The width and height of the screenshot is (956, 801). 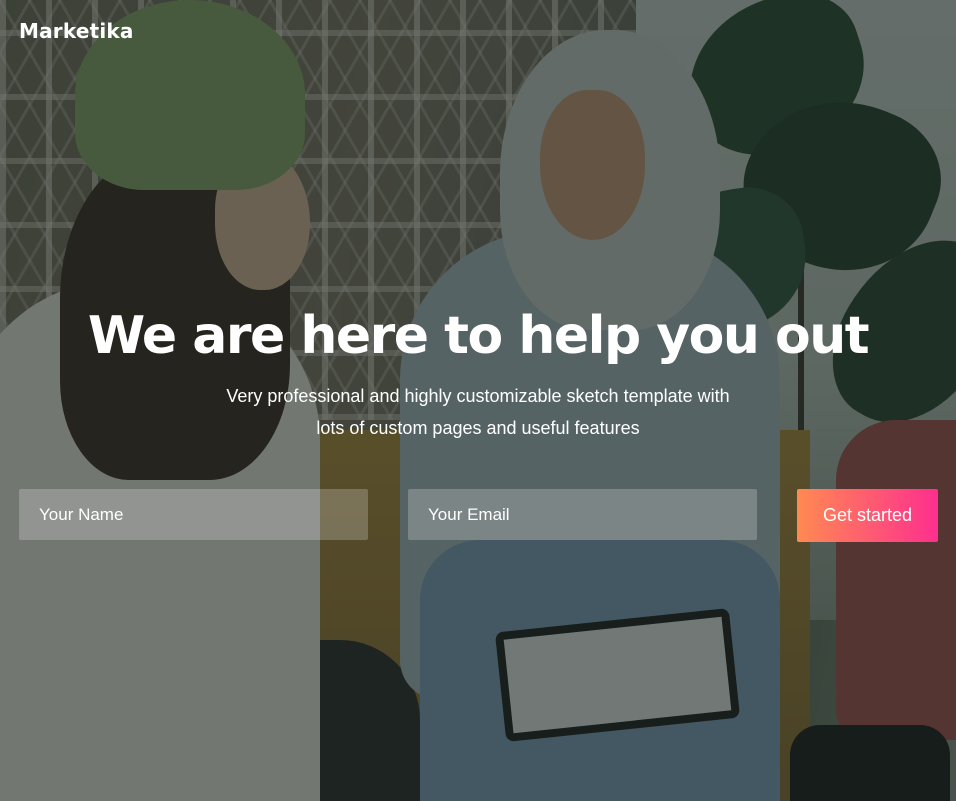 I want to click on name-input, so click(x=193, y=514).